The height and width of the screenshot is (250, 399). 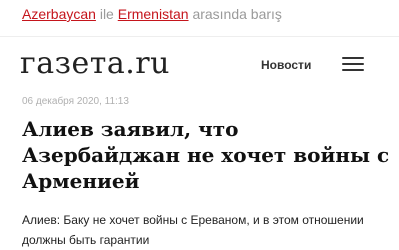 What do you see at coordinates (95, 63) in the screenshot?
I see `site-logo: газета.ru` at bounding box center [95, 63].